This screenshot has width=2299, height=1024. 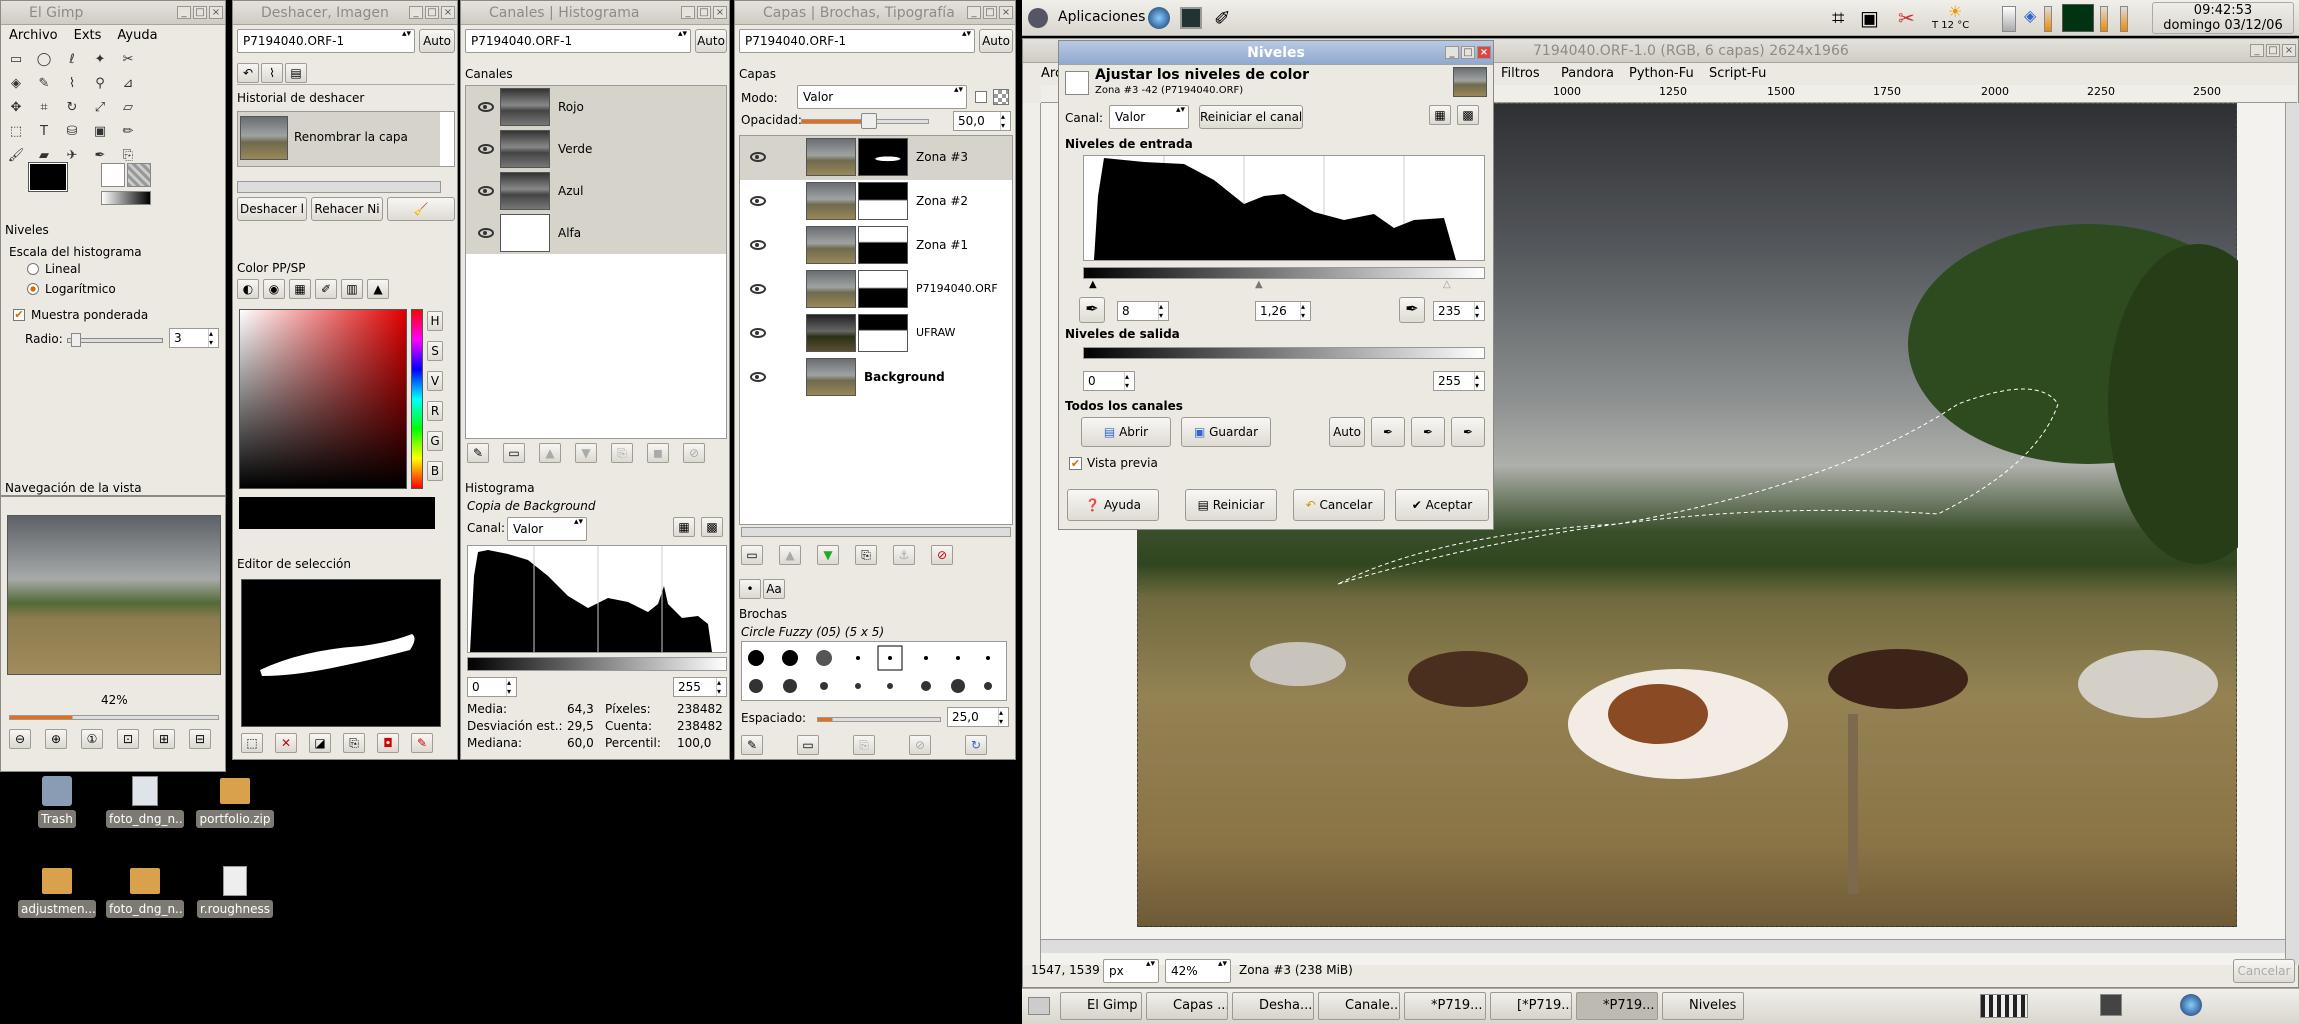 What do you see at coordinates (200, 739) in the screenshot?
I see `shrink-wrap-icon: ⊟` at bounding box center [200, 739].